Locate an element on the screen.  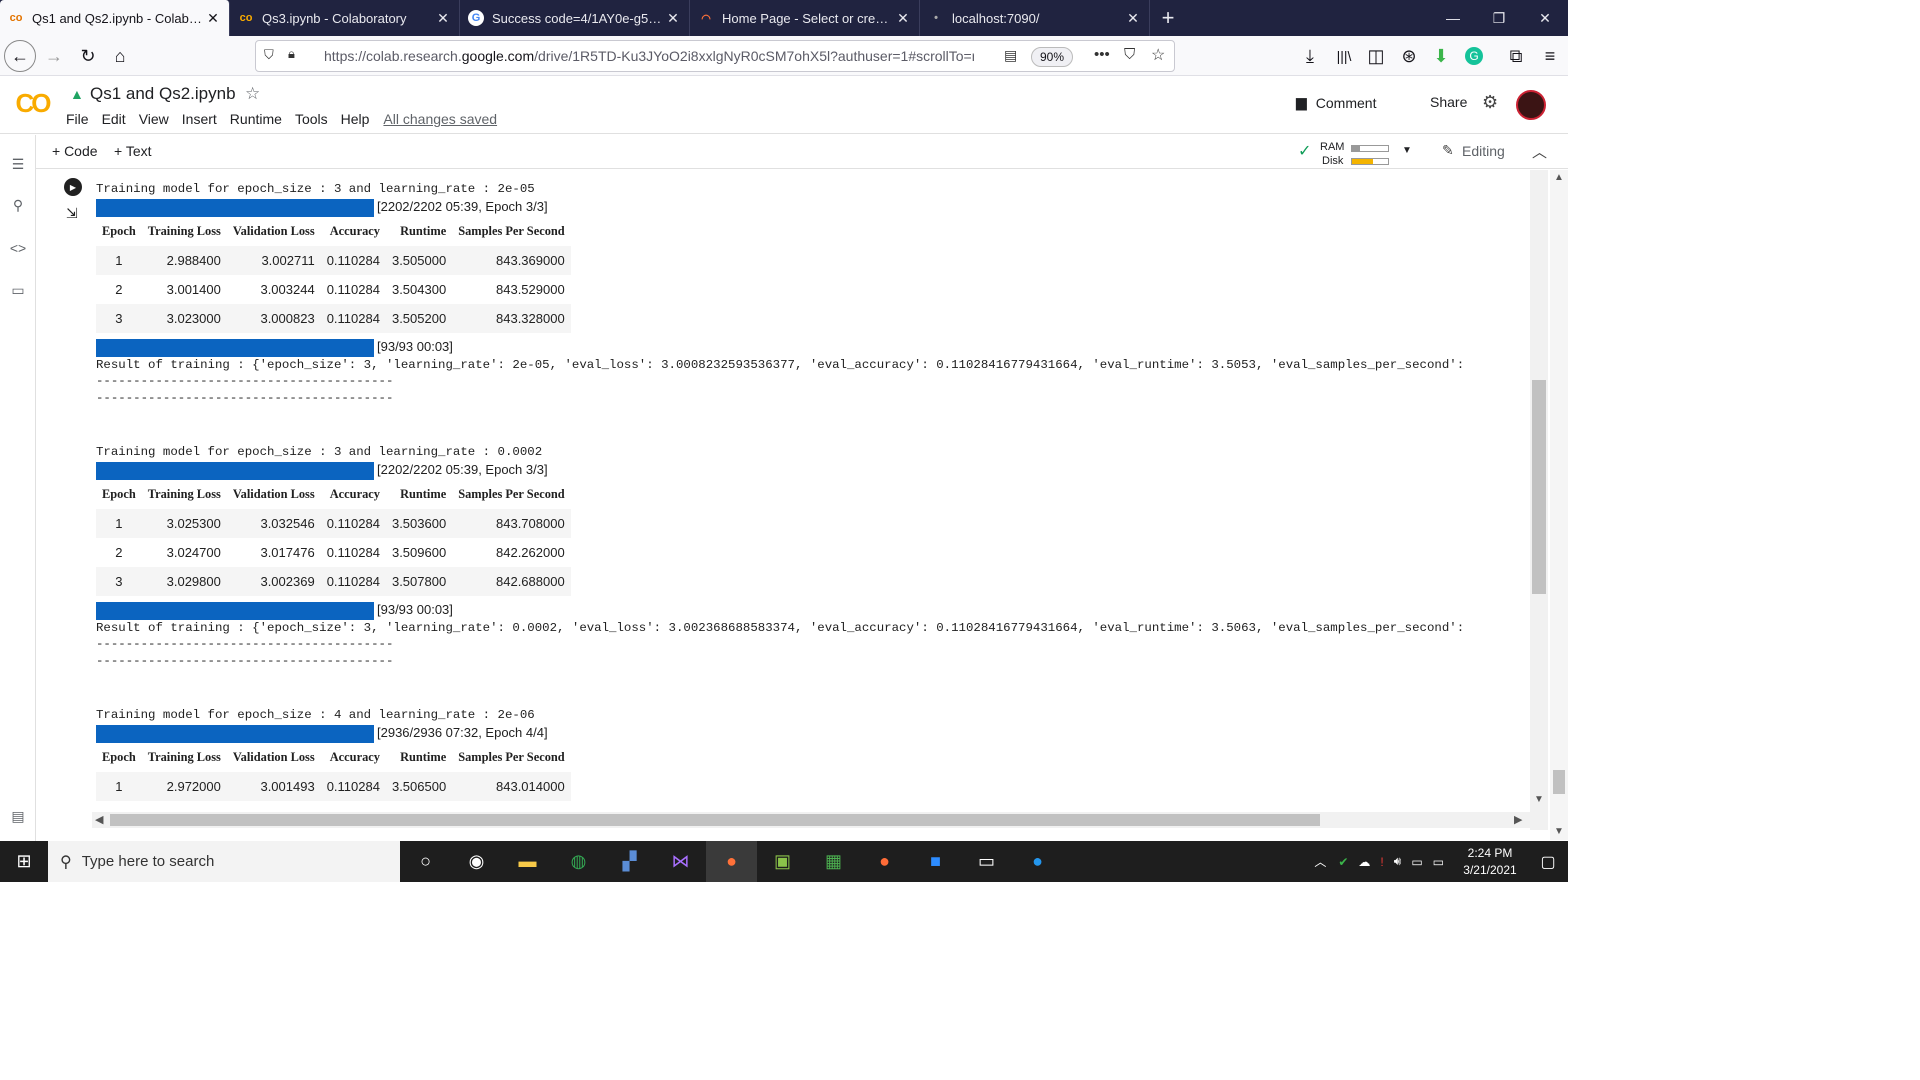
add-text-button: + Text is located at coordinates (133, 151).